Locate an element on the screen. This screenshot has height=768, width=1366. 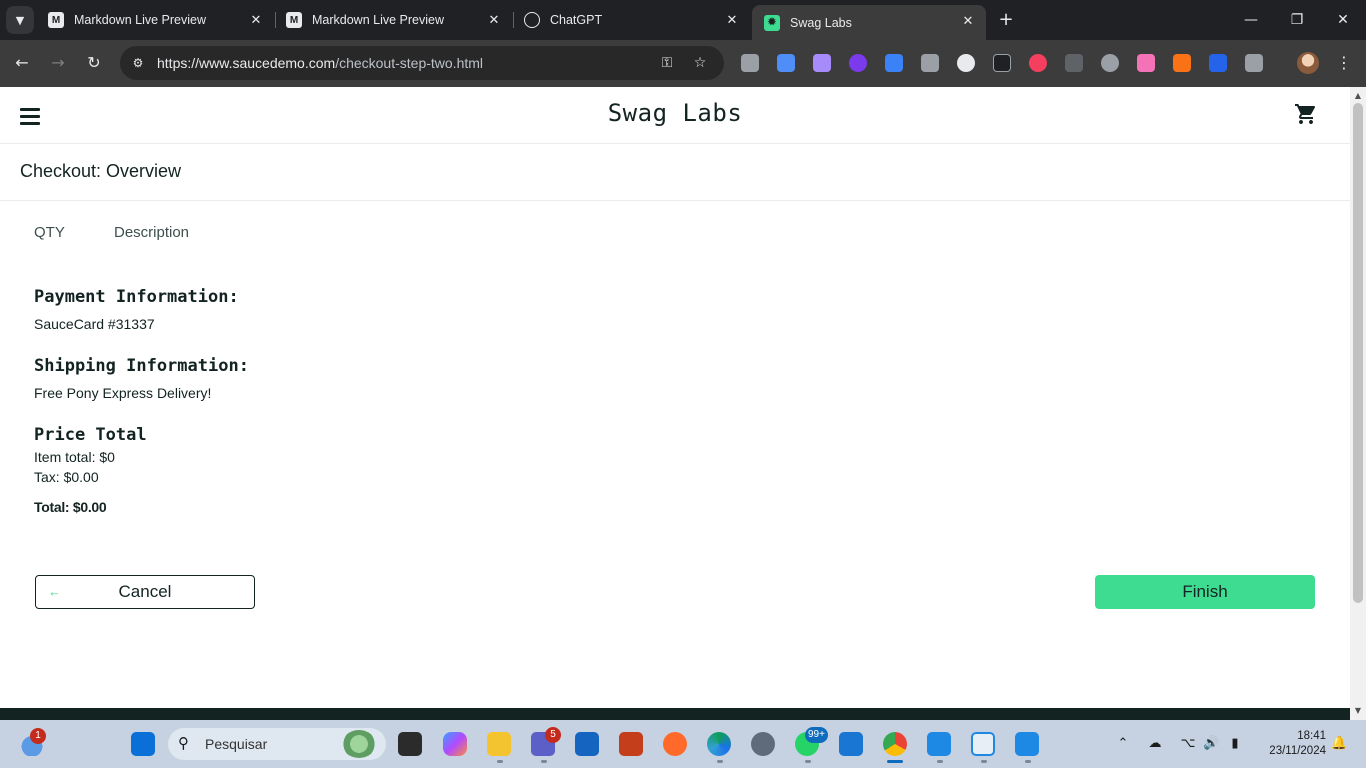
file-explorer-icon is located at coordinates (499, 744).